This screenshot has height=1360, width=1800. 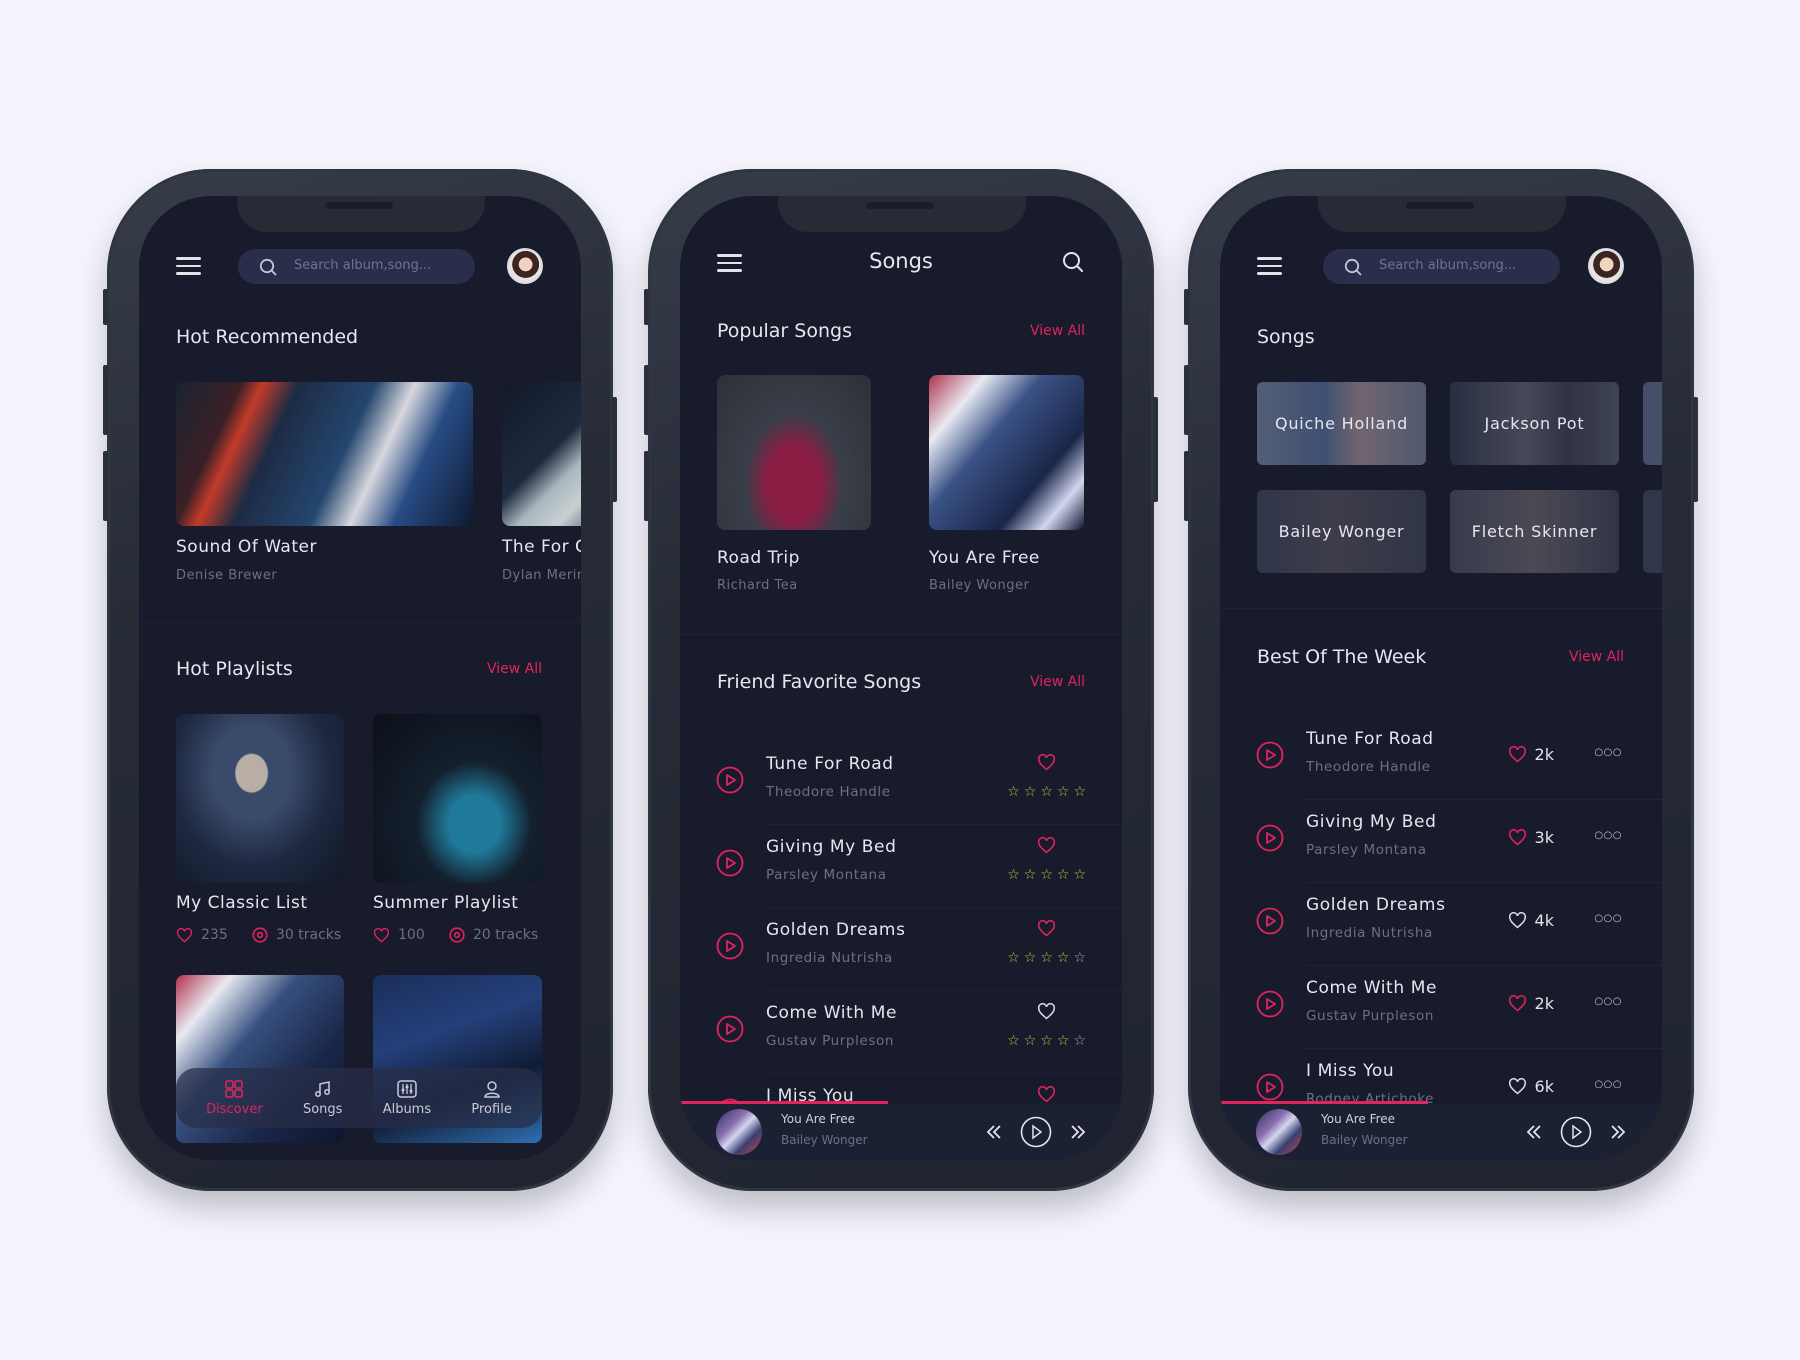 What do you see at coordinates (758, 558) in the screenshot?
I see `song-title: Road Trip` at bounding box center [758, 558].